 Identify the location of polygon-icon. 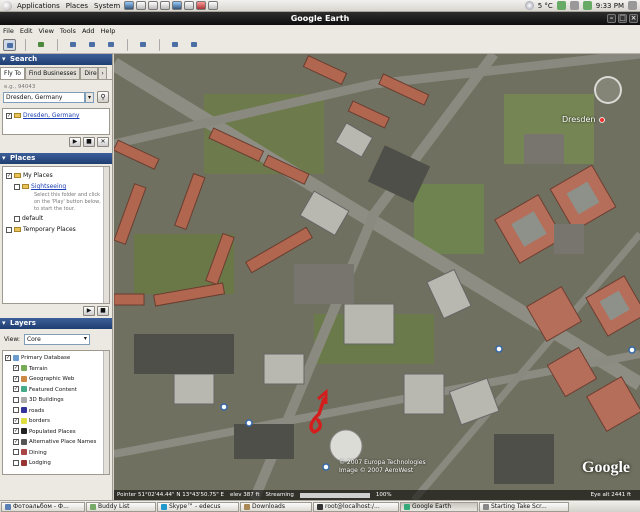
(73, 45).